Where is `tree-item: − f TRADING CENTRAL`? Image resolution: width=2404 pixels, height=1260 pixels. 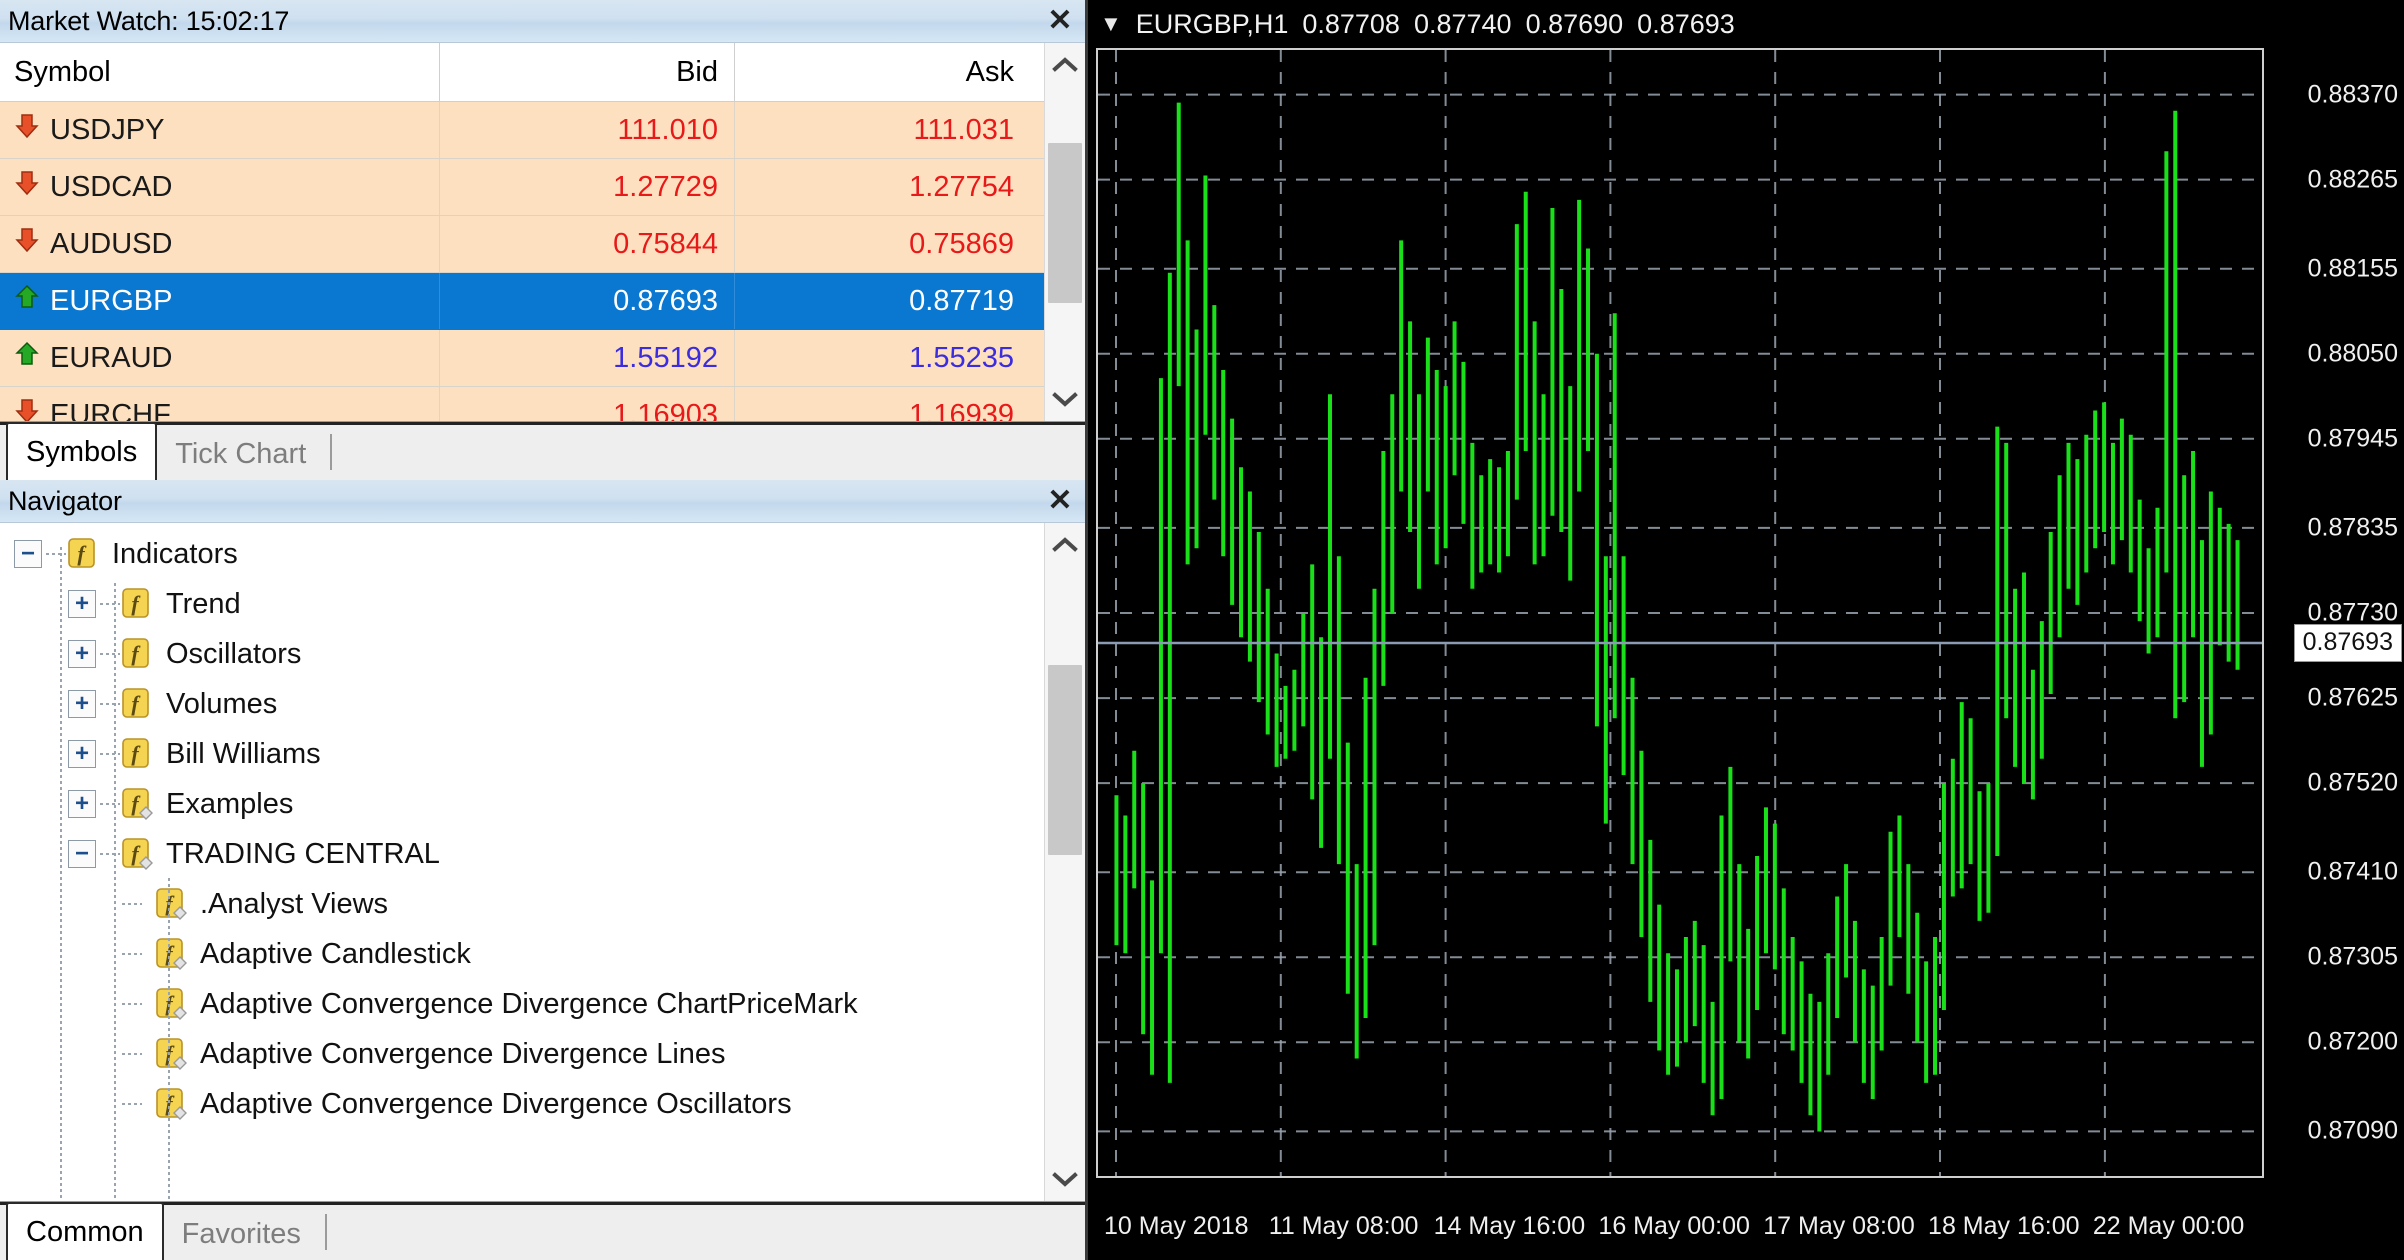 tree-item: − f TRADING CENTRAL is located at coordinates (522, 854).